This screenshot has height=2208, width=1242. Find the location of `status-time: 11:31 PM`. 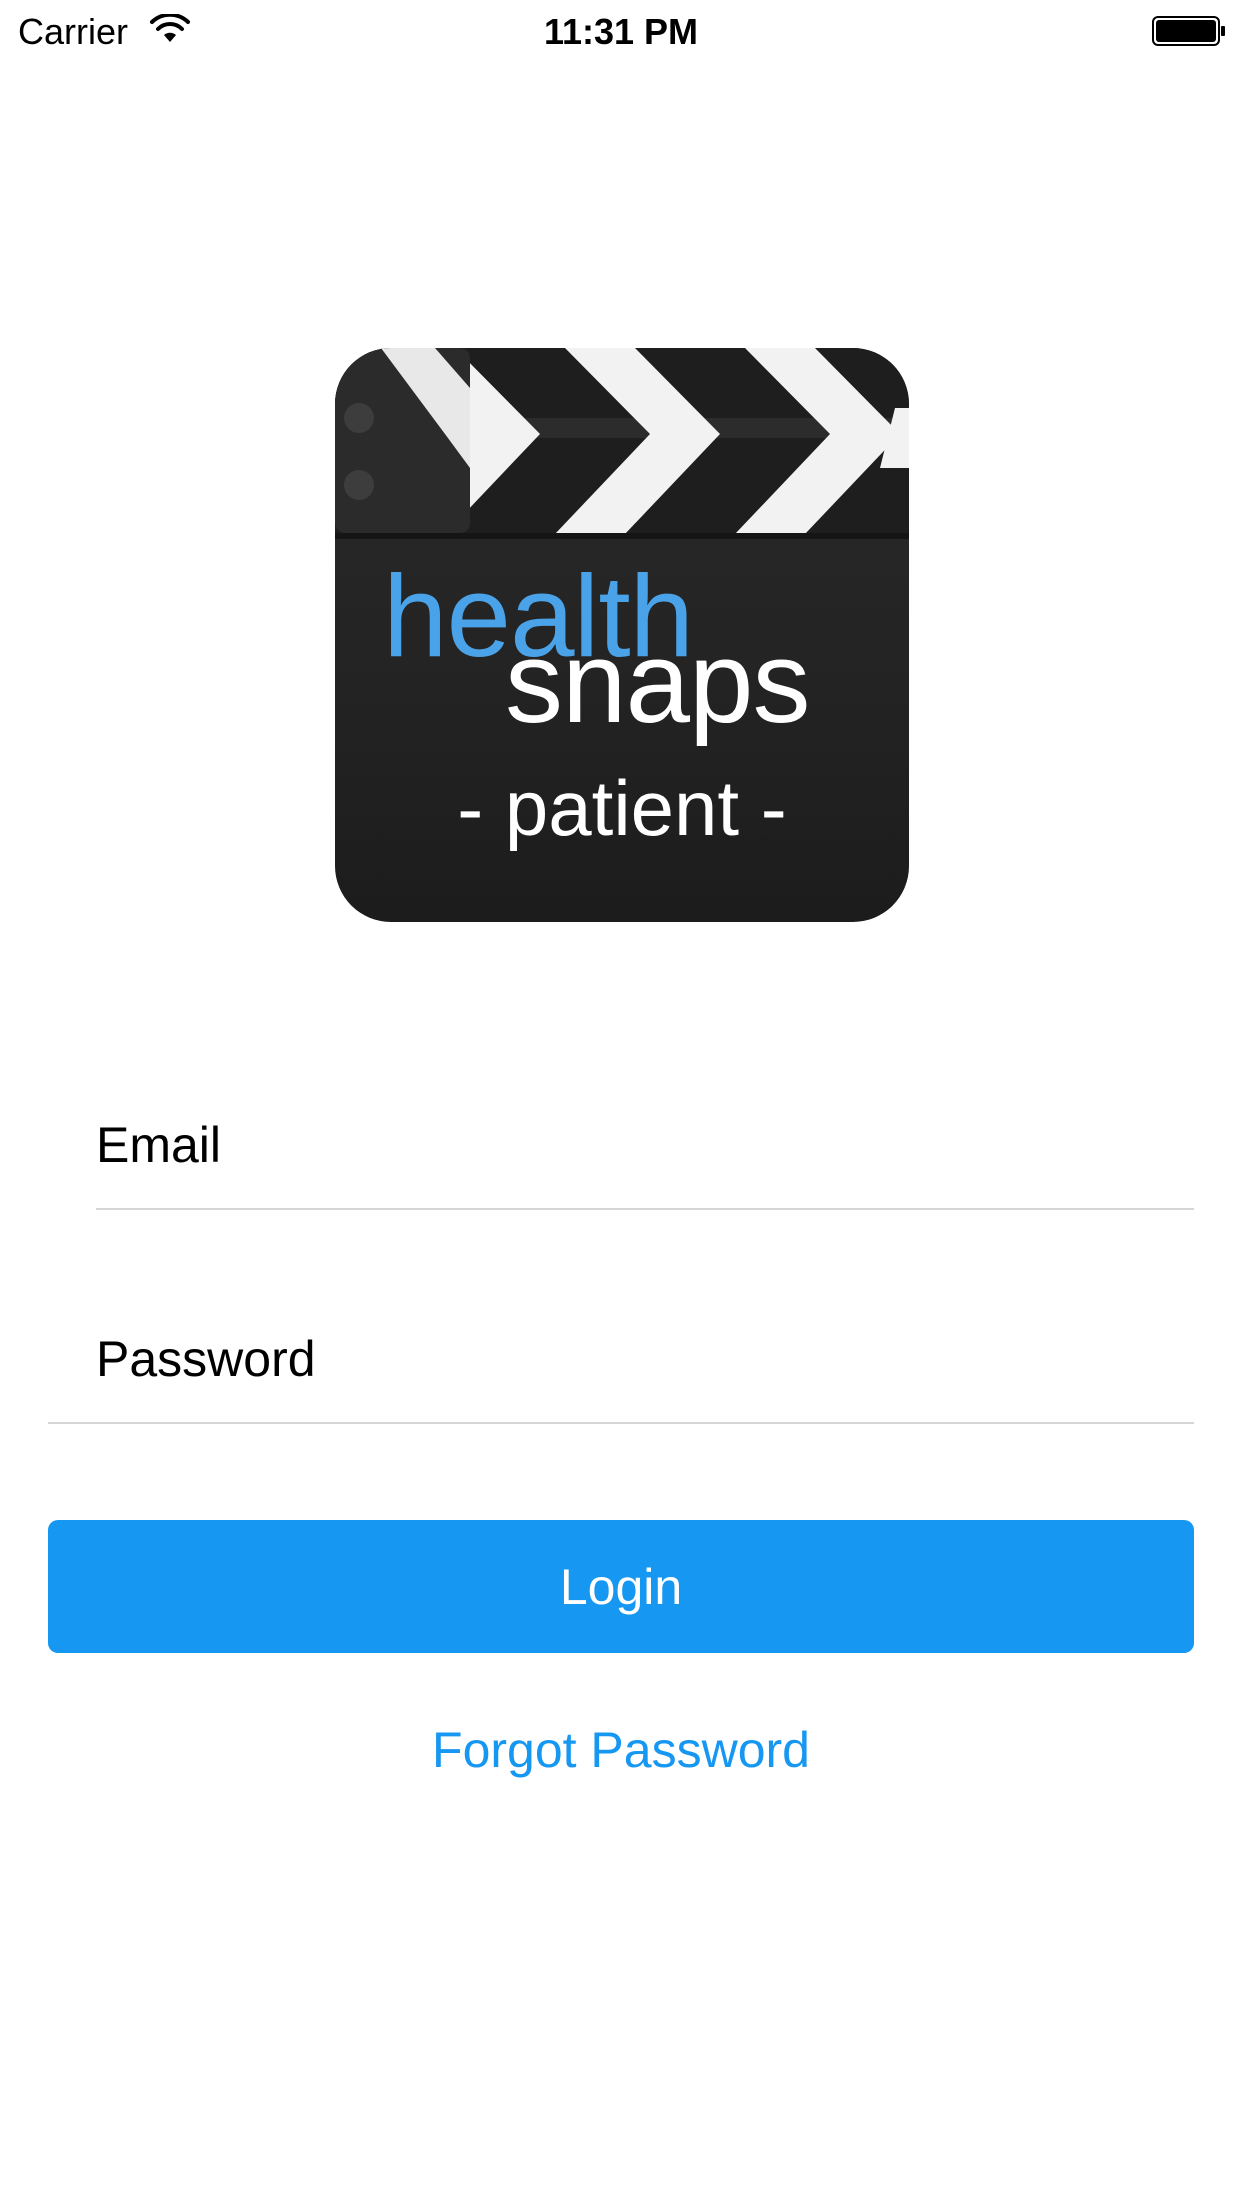

status-time: 11:31 PM is located at coordinates (621, 31).